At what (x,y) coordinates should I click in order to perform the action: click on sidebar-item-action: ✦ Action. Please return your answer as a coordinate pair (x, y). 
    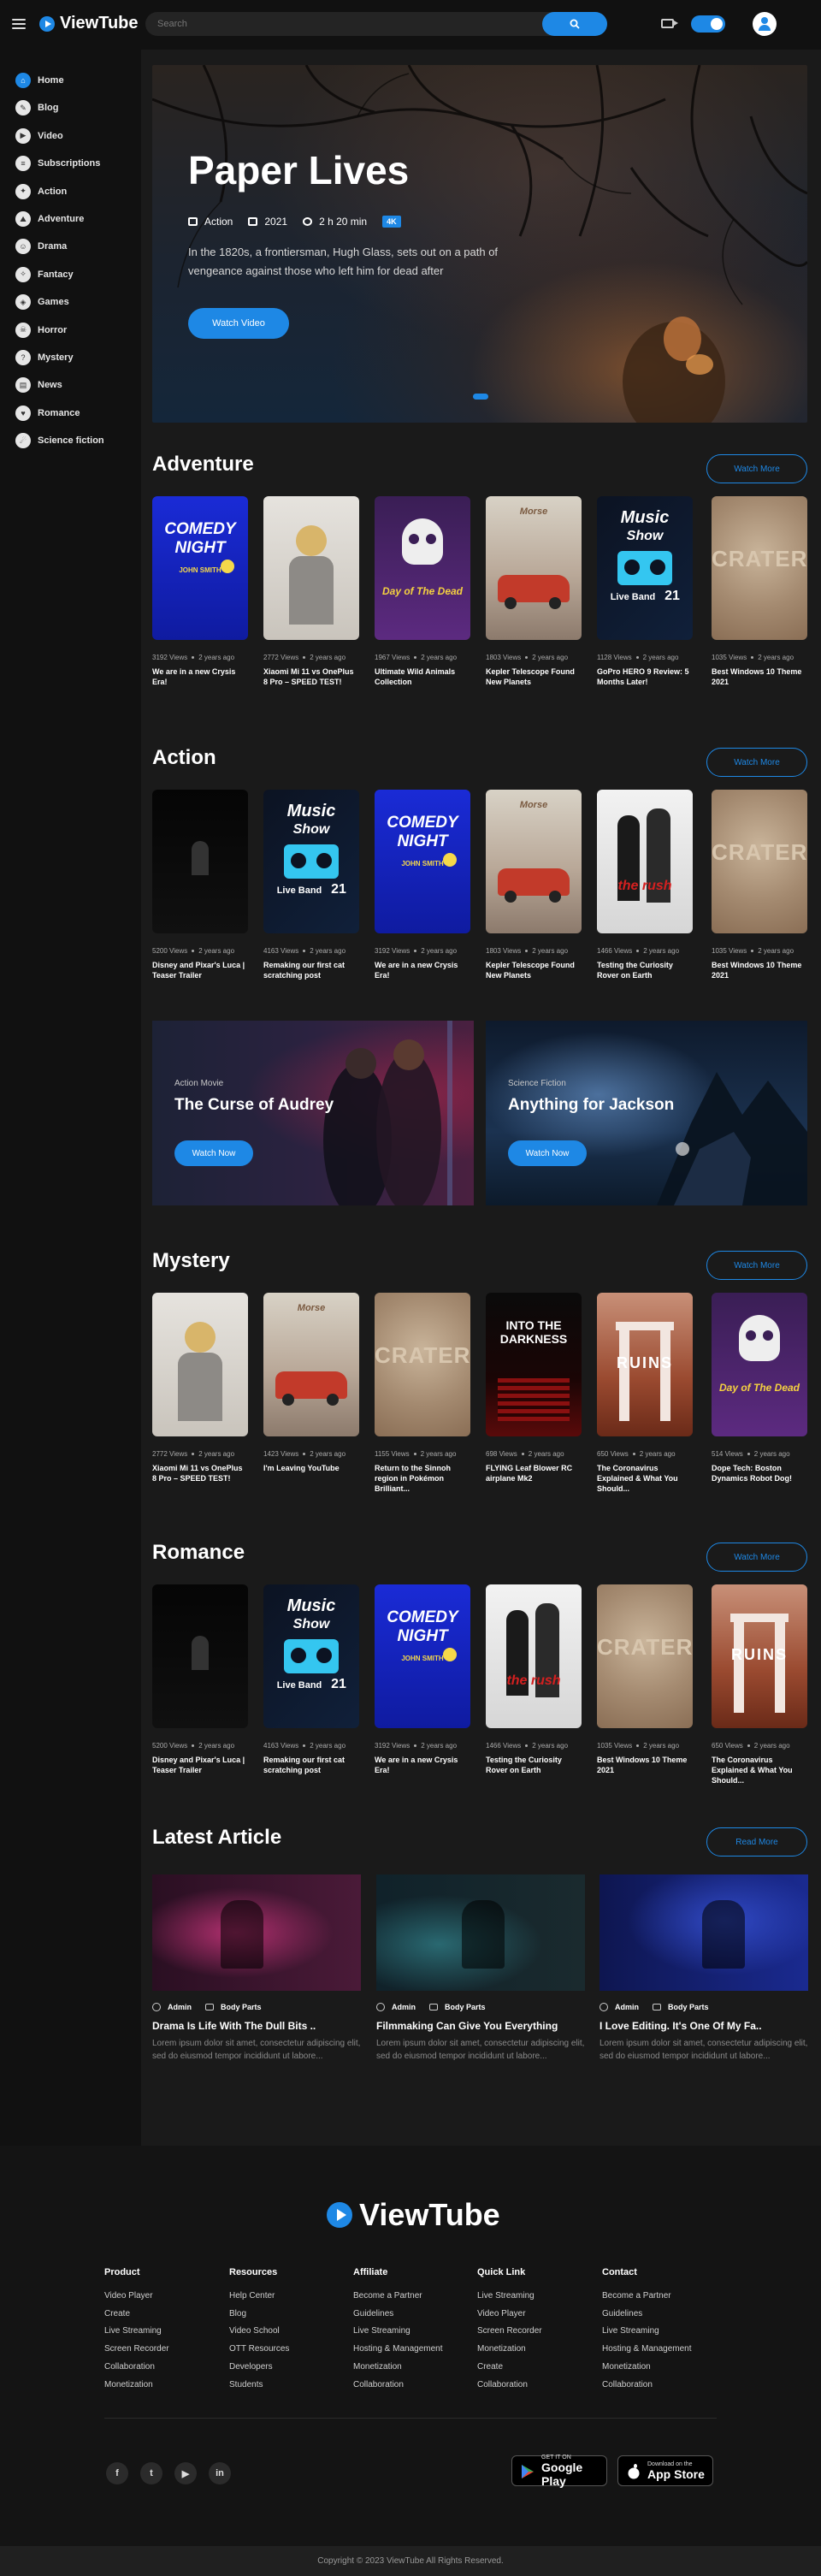
    Looking at the image, I should click on (41, 191).